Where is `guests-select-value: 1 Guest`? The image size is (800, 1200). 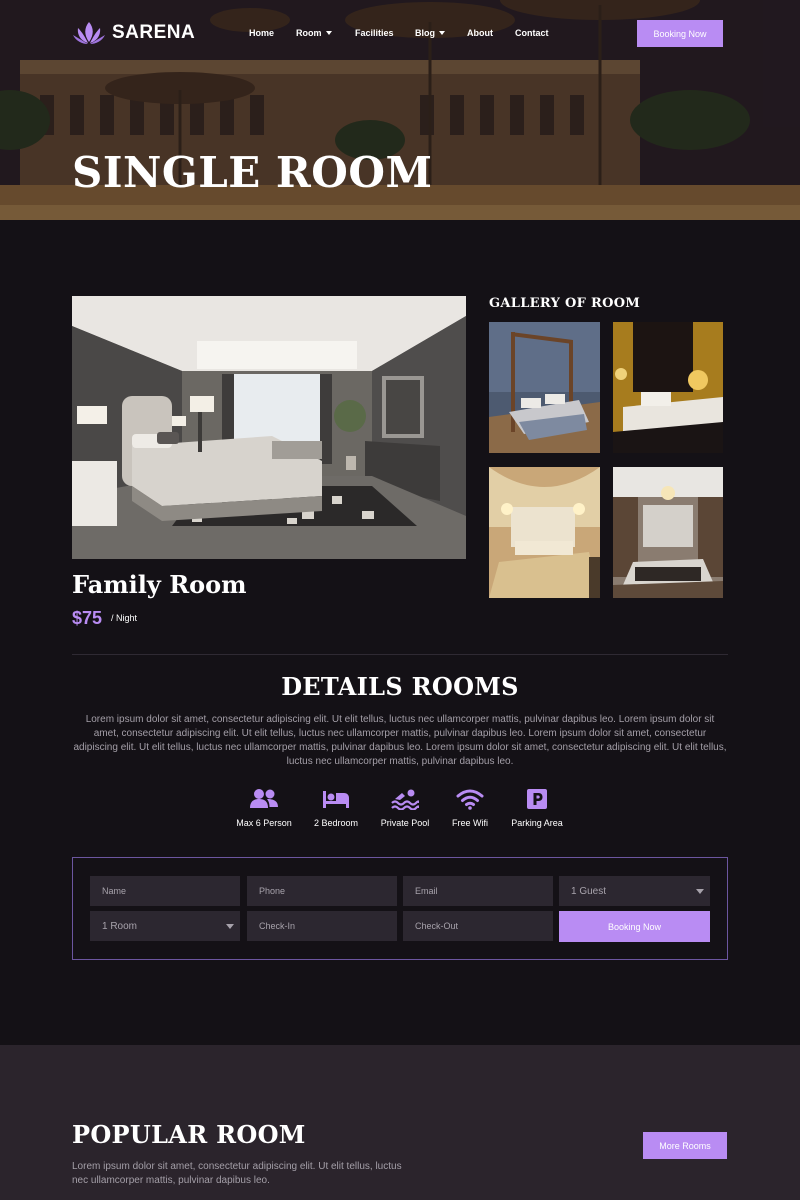
guests-select-value: 1 Guest is located at coordinates (589, 891).